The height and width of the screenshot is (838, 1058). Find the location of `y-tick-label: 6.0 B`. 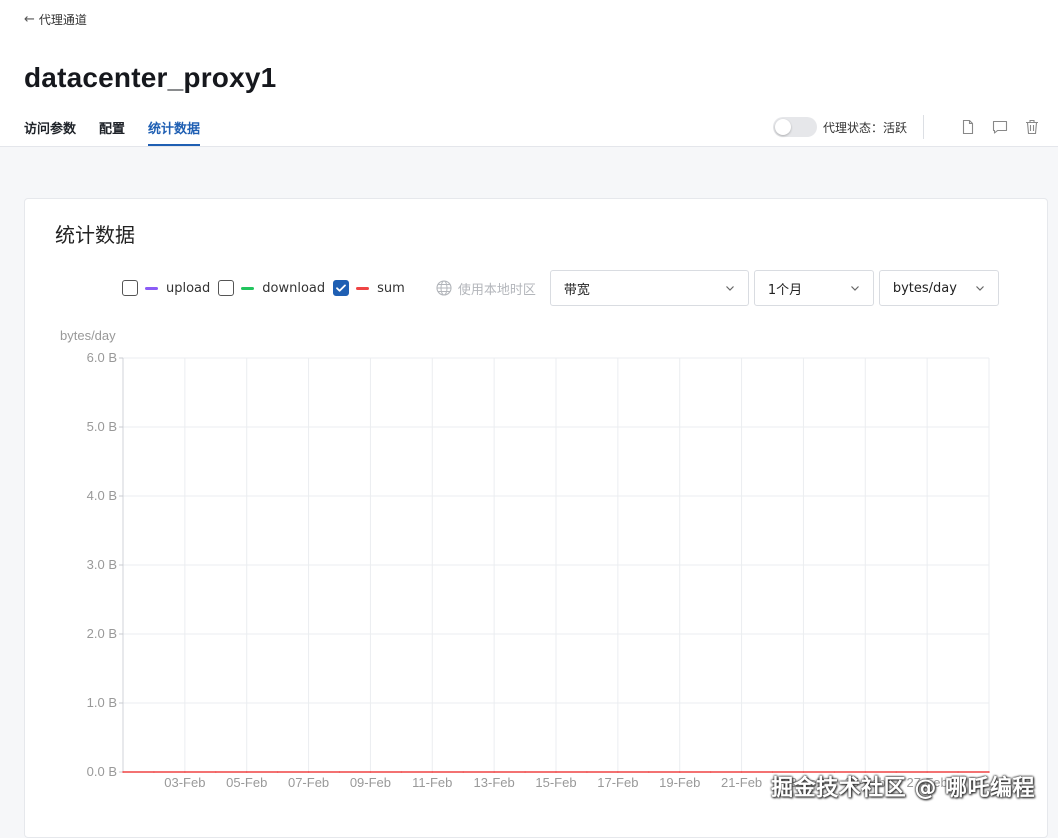

y-tick-label: 6.0 B is located at coordinates (102, 357).